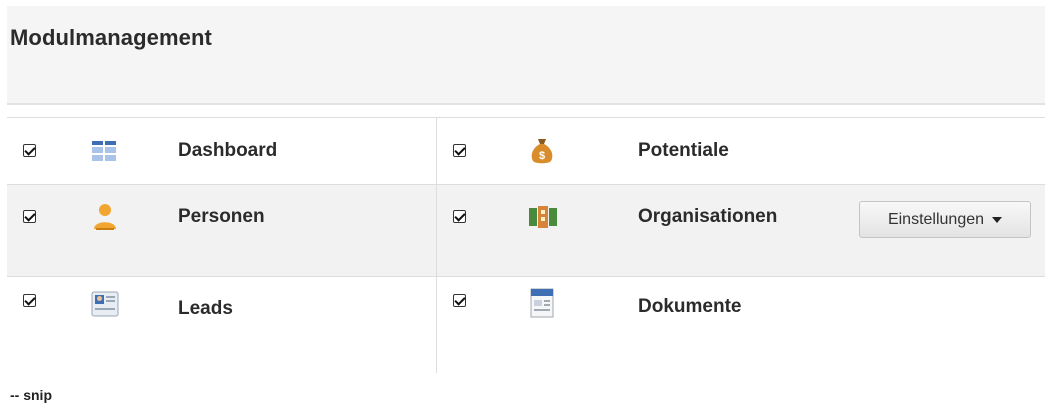 The image size is (1045, 405). What do you see at coordinates (31, 395) in the screenshot?
I see `footer-note: -- snip` at bounding box center [31, 395].